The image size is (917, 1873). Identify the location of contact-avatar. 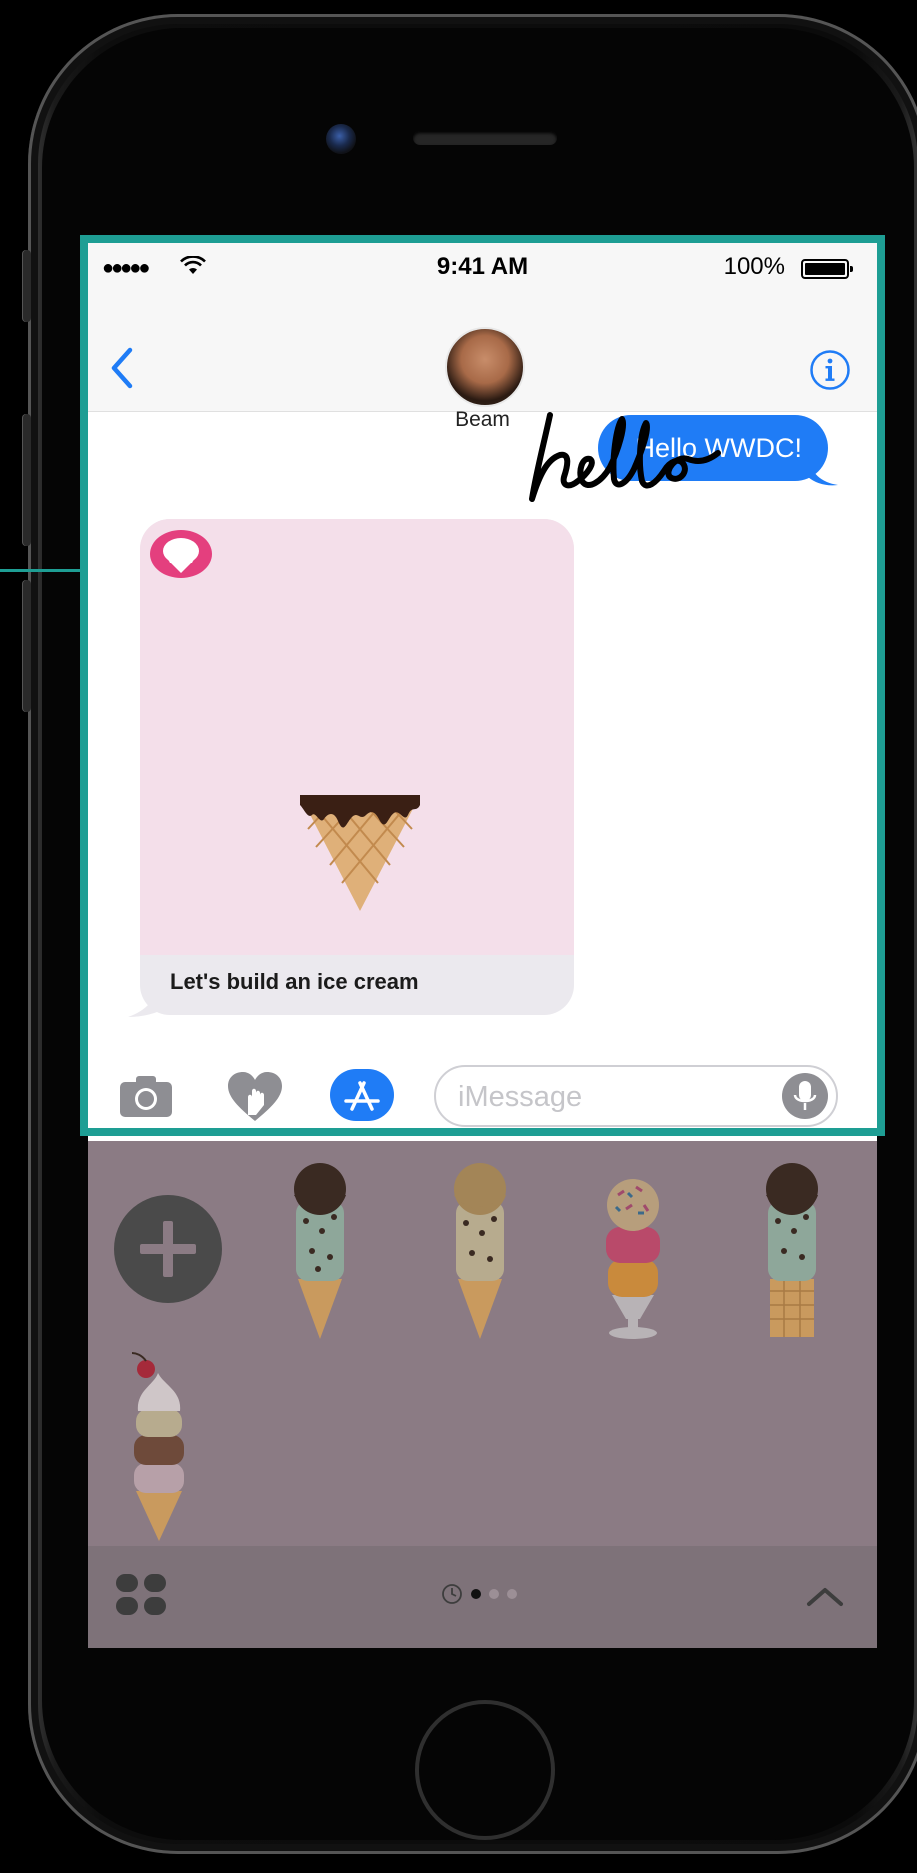
(485, 367).